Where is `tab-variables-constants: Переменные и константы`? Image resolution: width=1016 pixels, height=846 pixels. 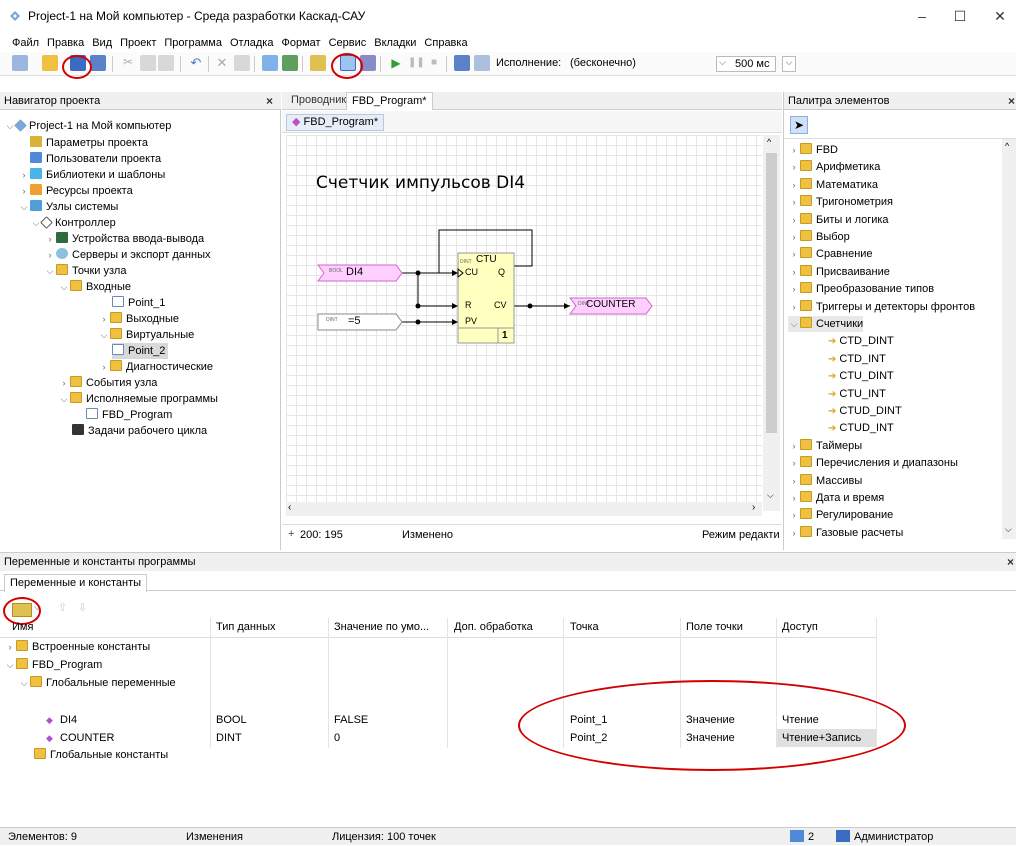 tab-variables-constants: Переменные и константы is located at coordinates (76, 583).